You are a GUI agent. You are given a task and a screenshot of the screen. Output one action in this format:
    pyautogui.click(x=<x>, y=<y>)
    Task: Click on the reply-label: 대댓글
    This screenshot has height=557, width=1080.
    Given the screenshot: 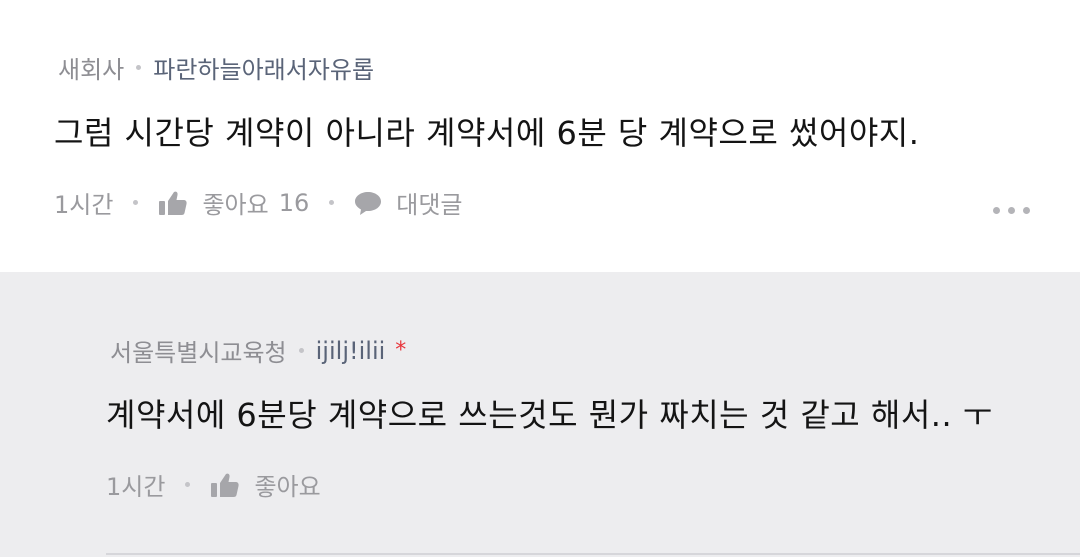 What is the action you would take?
    pyautogui.click(x=429, y=205)
    